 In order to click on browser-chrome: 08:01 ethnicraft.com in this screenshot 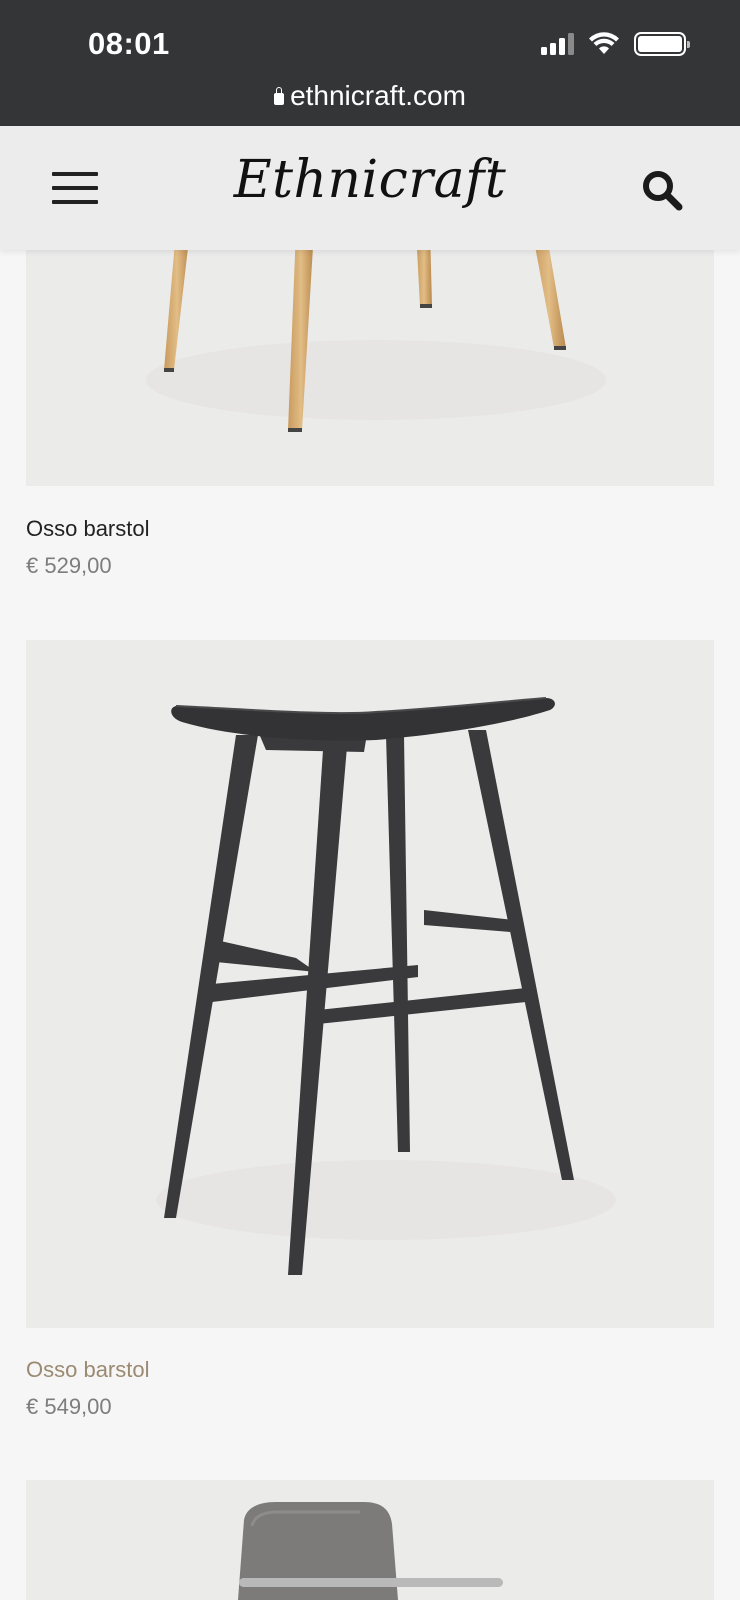, I will do `click(370, 63)`.